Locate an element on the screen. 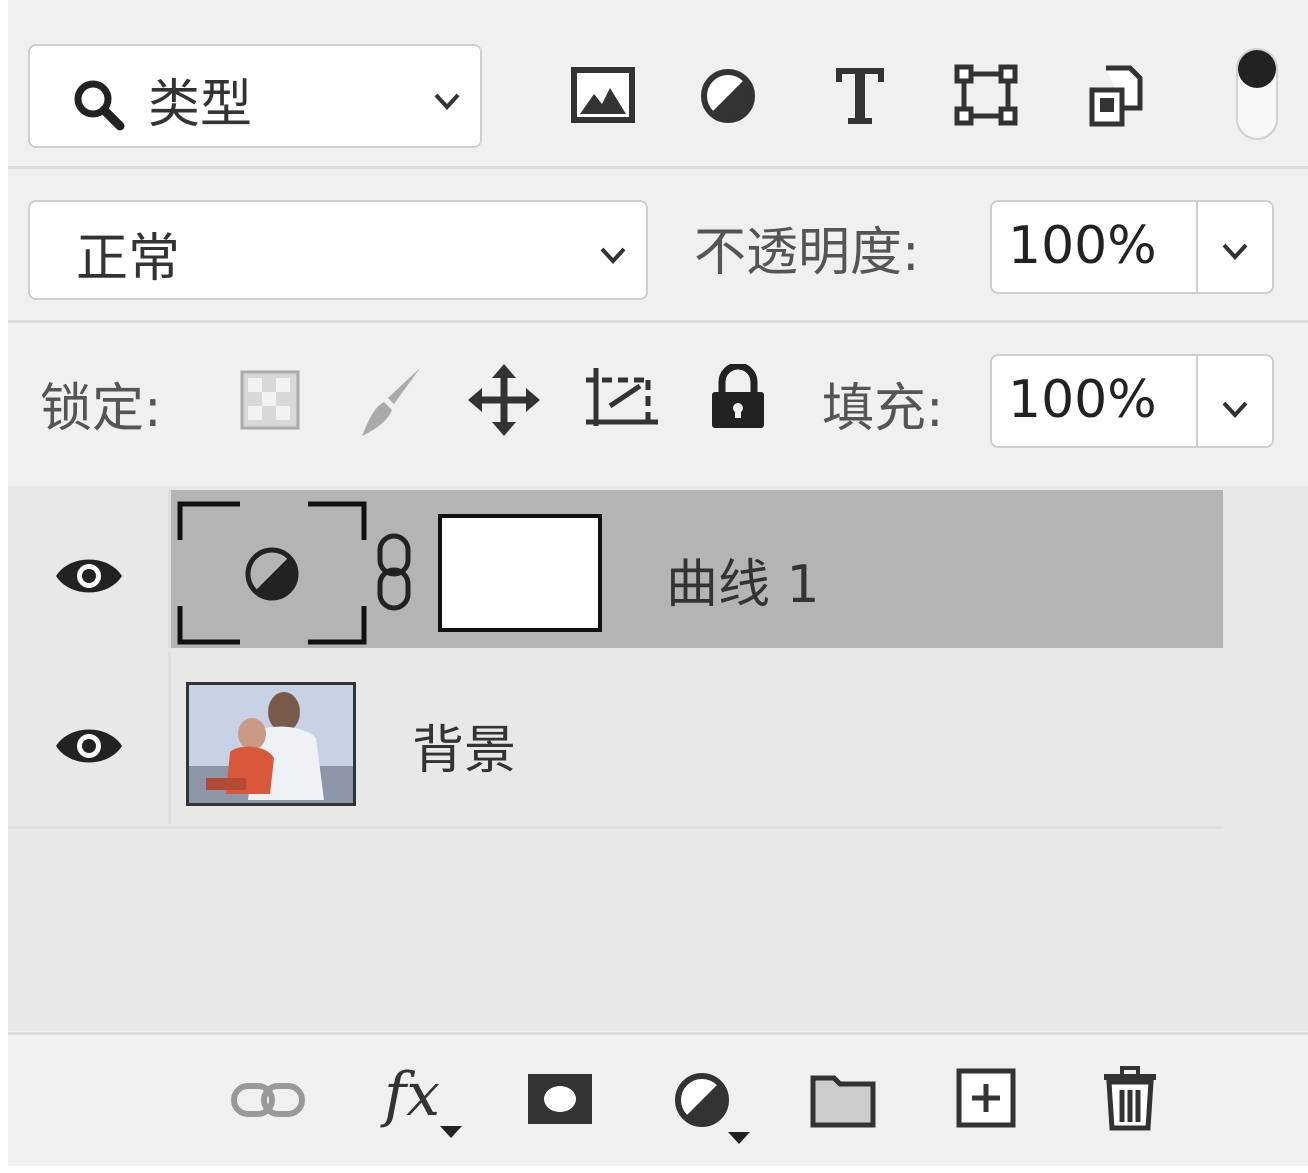 The width and height of the screenshot is (1308, 1173). layers-bottom-toolbar: fx is located at coordinates (658, 1101).